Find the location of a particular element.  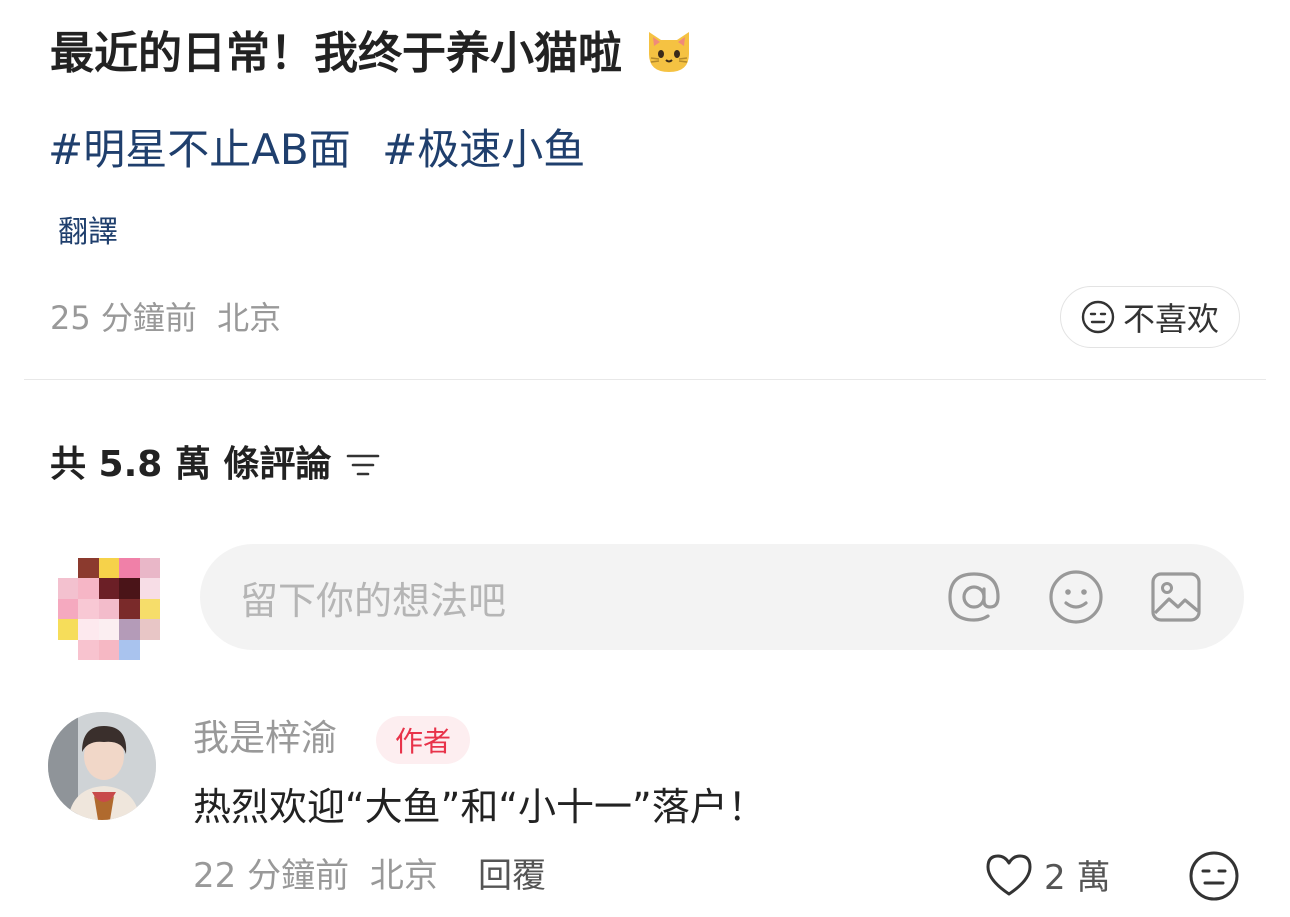

heart-icon is located at coordinates (1009, 875).